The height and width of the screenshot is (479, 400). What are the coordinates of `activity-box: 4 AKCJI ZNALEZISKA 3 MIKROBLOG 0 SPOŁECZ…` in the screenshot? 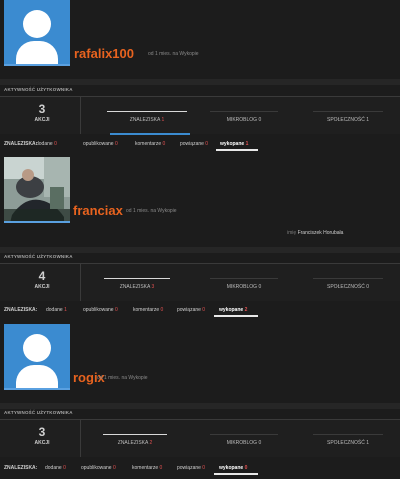 It's located at (200, 282).